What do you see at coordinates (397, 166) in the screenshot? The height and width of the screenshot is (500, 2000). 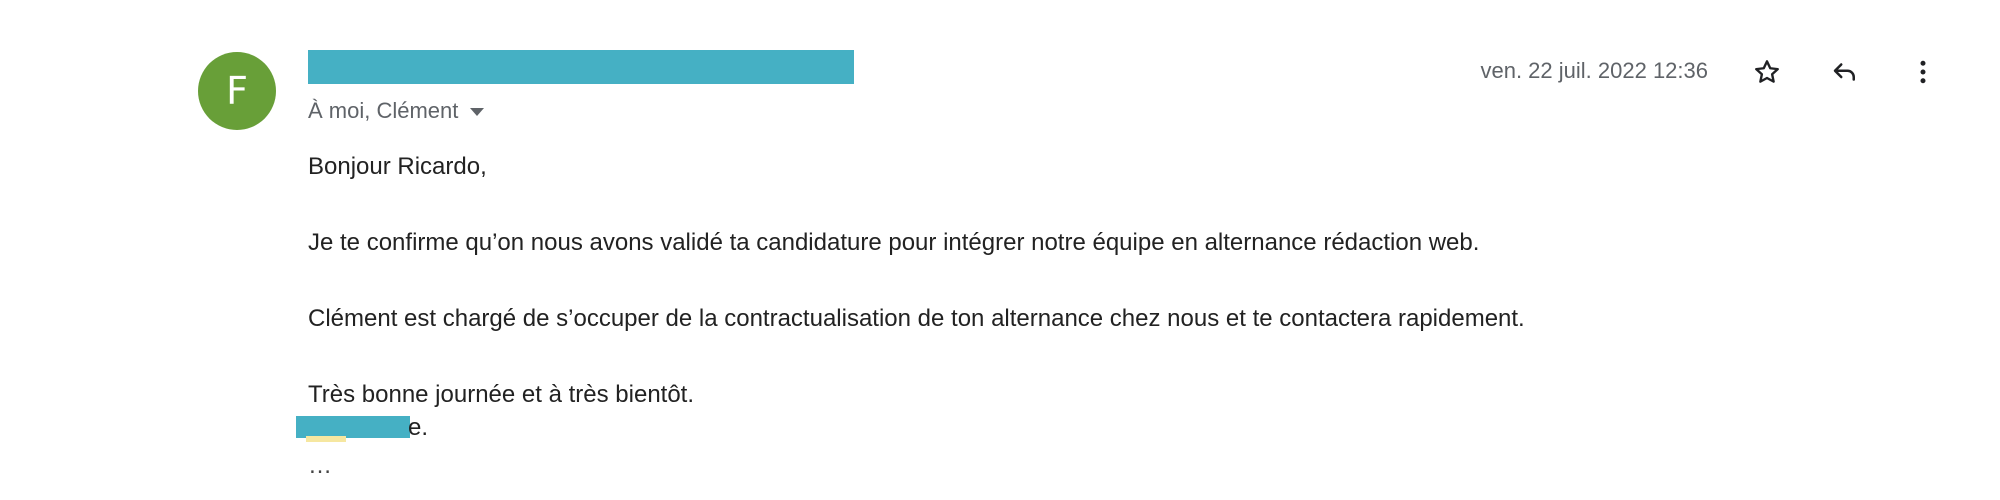 I see `greeting: Bonjour Ricardo,` at bounding box center [397, 166].